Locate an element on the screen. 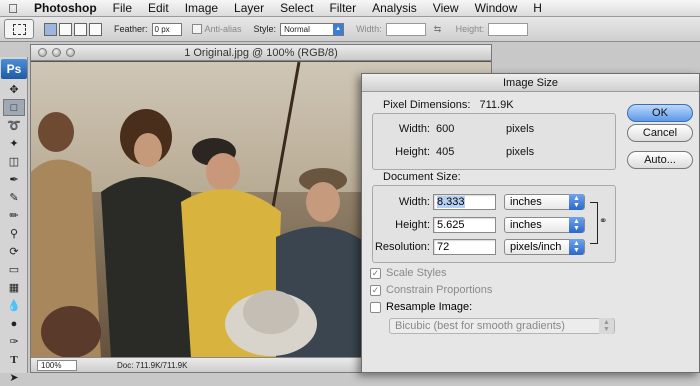  doc-width-unit: inches is located at coordinates (526, 202).